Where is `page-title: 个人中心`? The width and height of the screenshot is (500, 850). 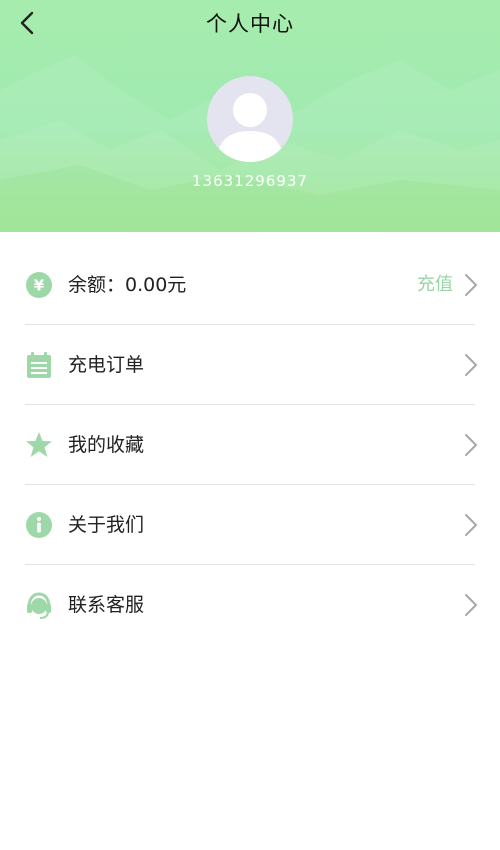
page-title: 个人中心 is located at coordinates (250, 24).